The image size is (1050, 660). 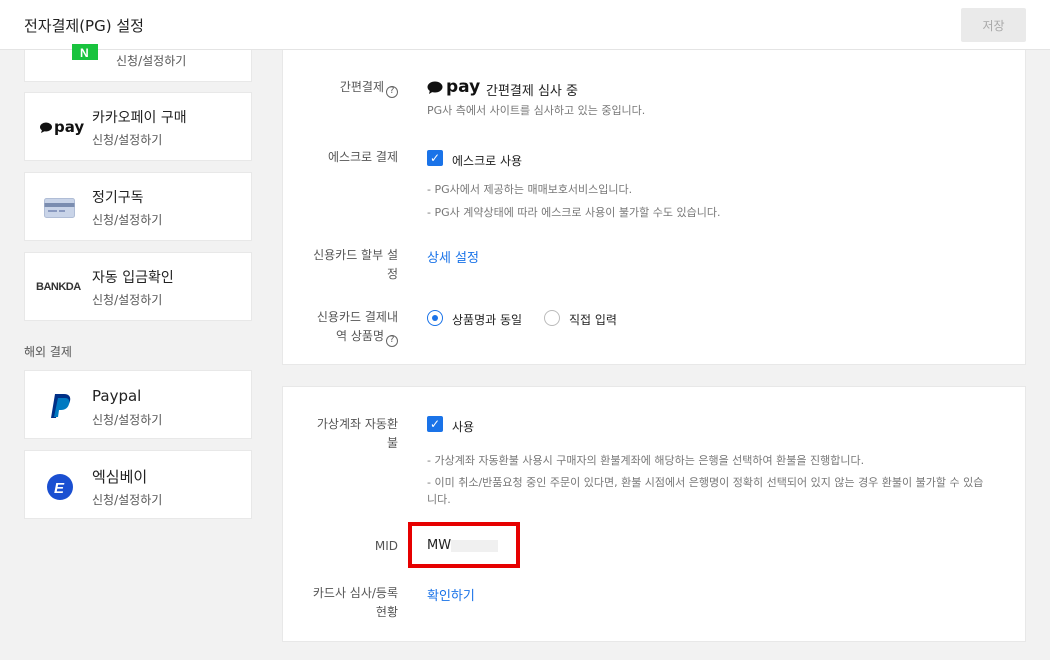 What do you see at coordinates (532, 91) in the screenshot?
I see `easy-pay-status: 간편결제 심사 중` at bounding box center [532, 91].